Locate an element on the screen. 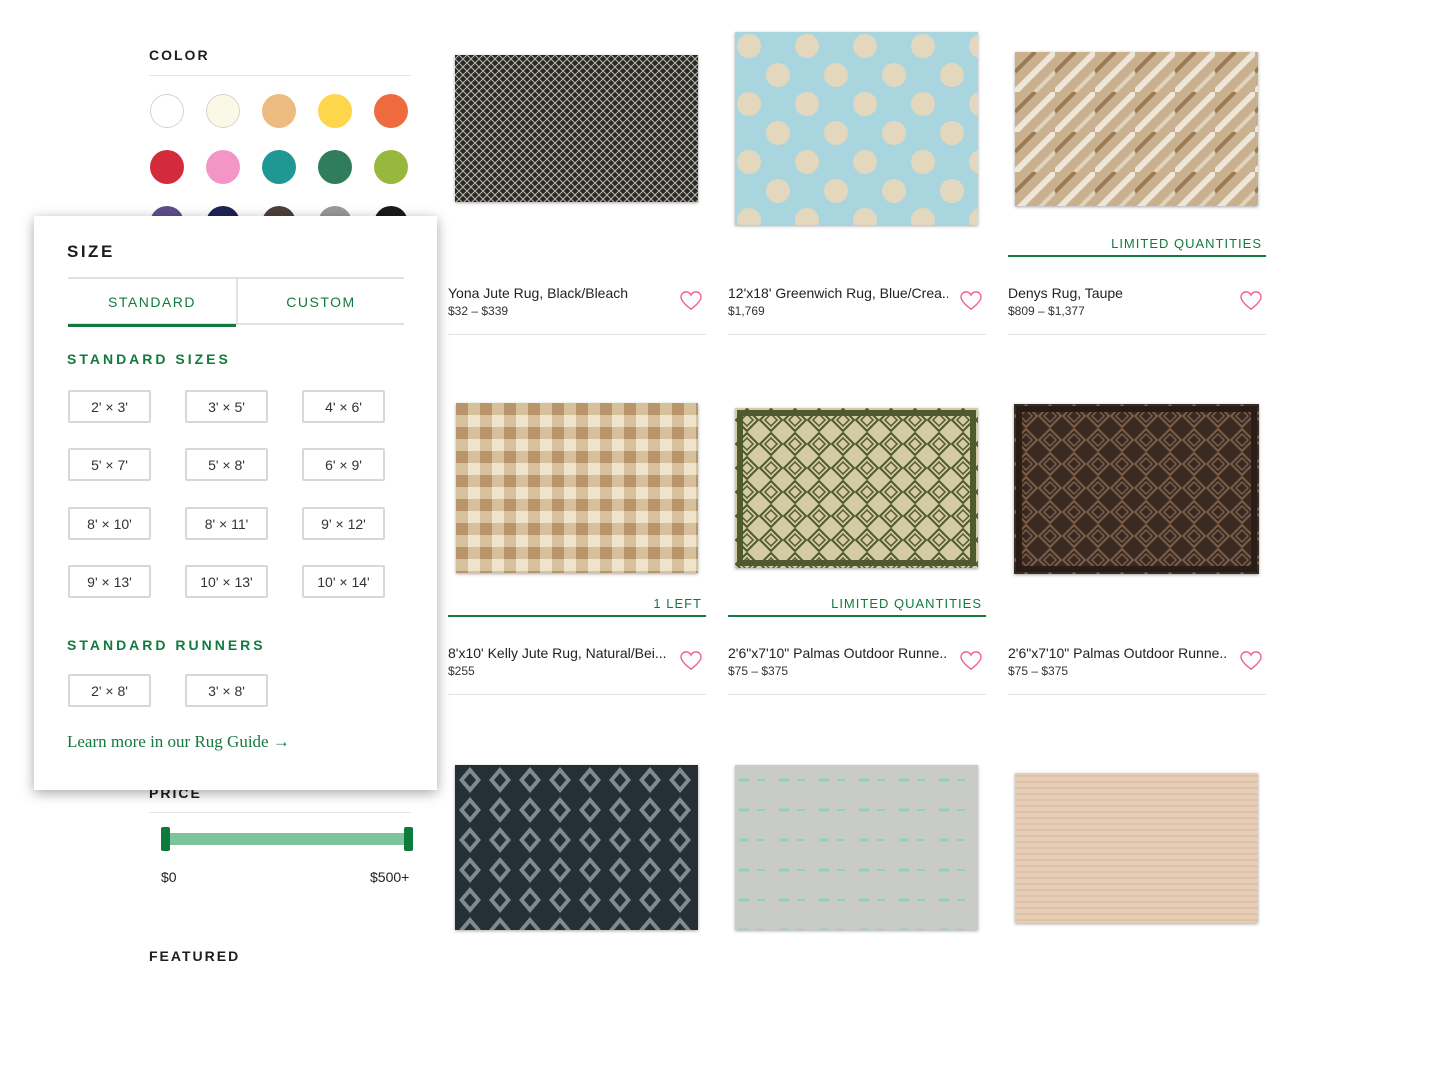 The image size is (1440, 1065). size-option: 6' × 9' is located at coordinates (343, 464).